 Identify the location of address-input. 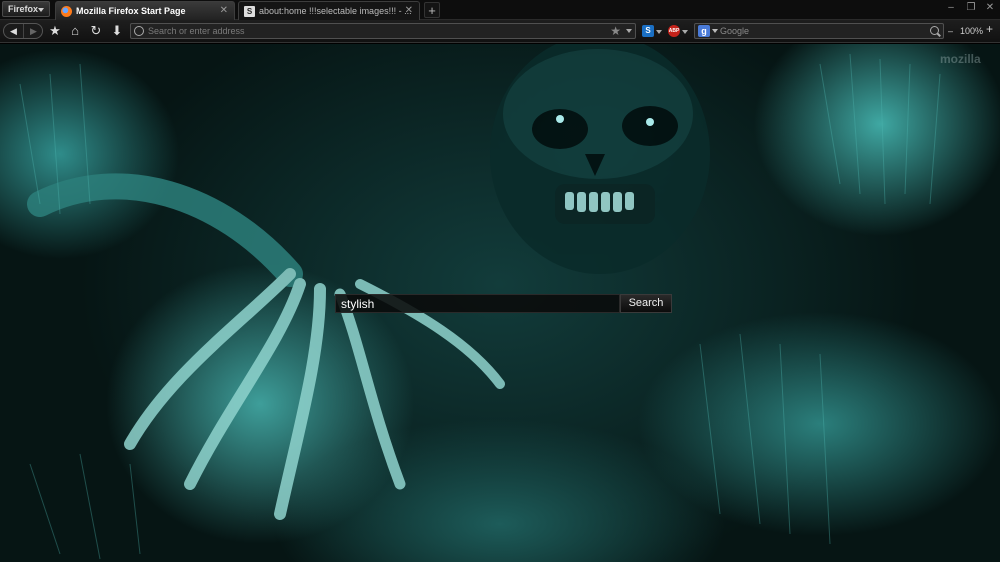
(368, 31).